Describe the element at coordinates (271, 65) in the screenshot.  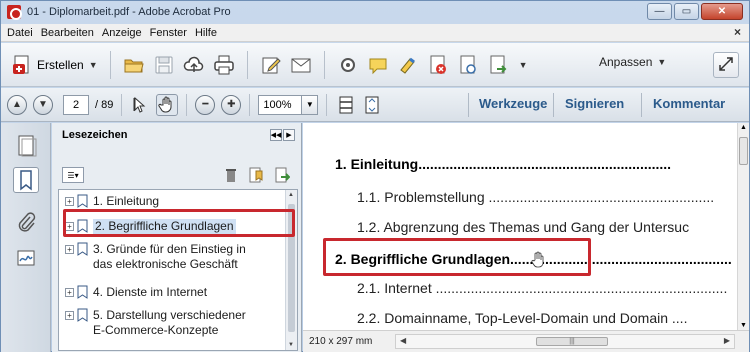
I see `edit-document-button` at that location.